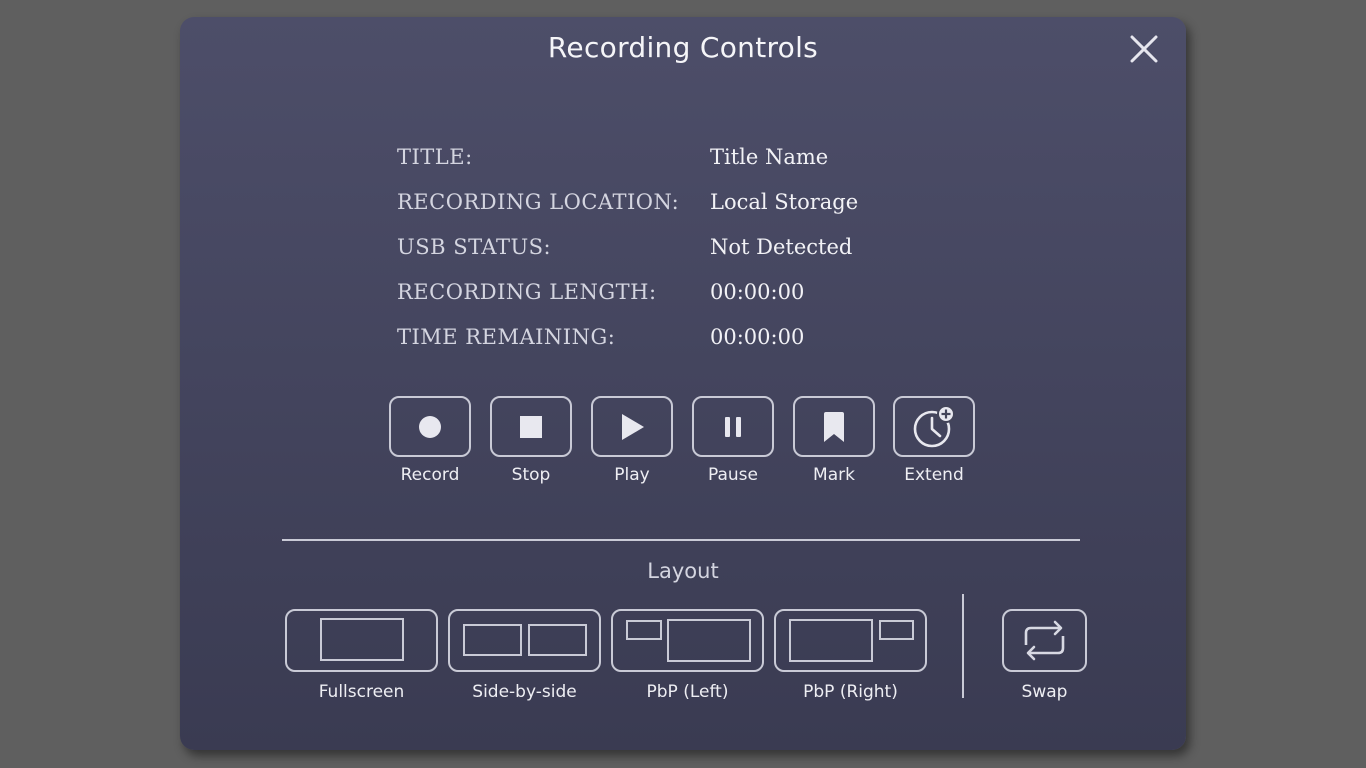  I want to click on pbp-right-layout-button, so click(850, 640).